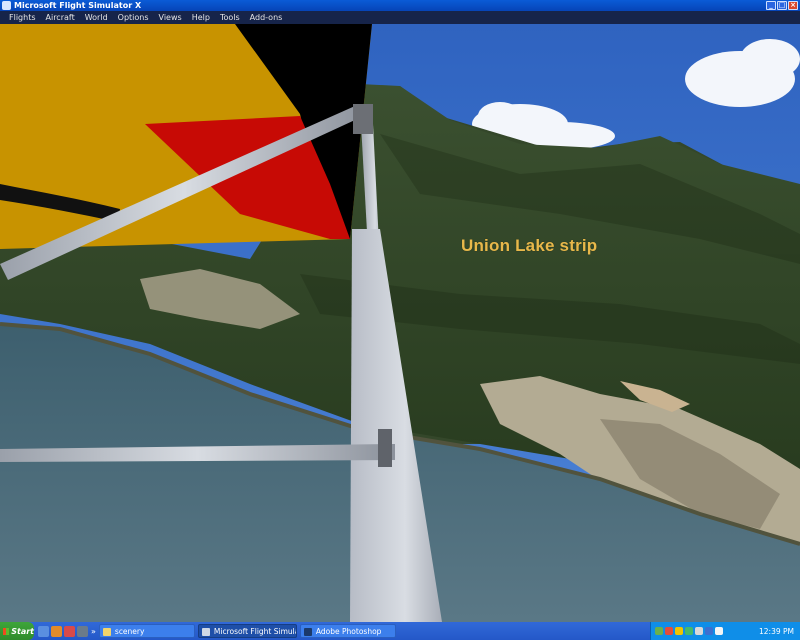  What do you see at coordinates (659, 631) in the screenshot?
I see `network-icon` at bounding box center [659, 631].